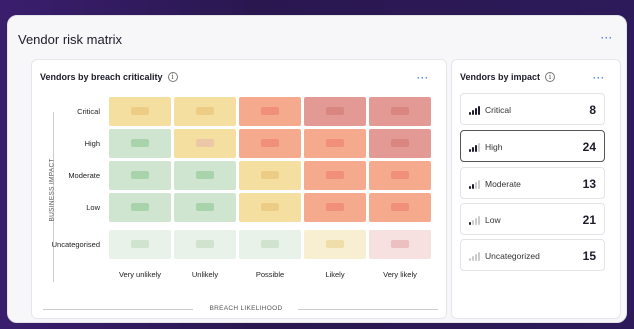  I want to click on row-label: Uncategorised, so click(75, 244).